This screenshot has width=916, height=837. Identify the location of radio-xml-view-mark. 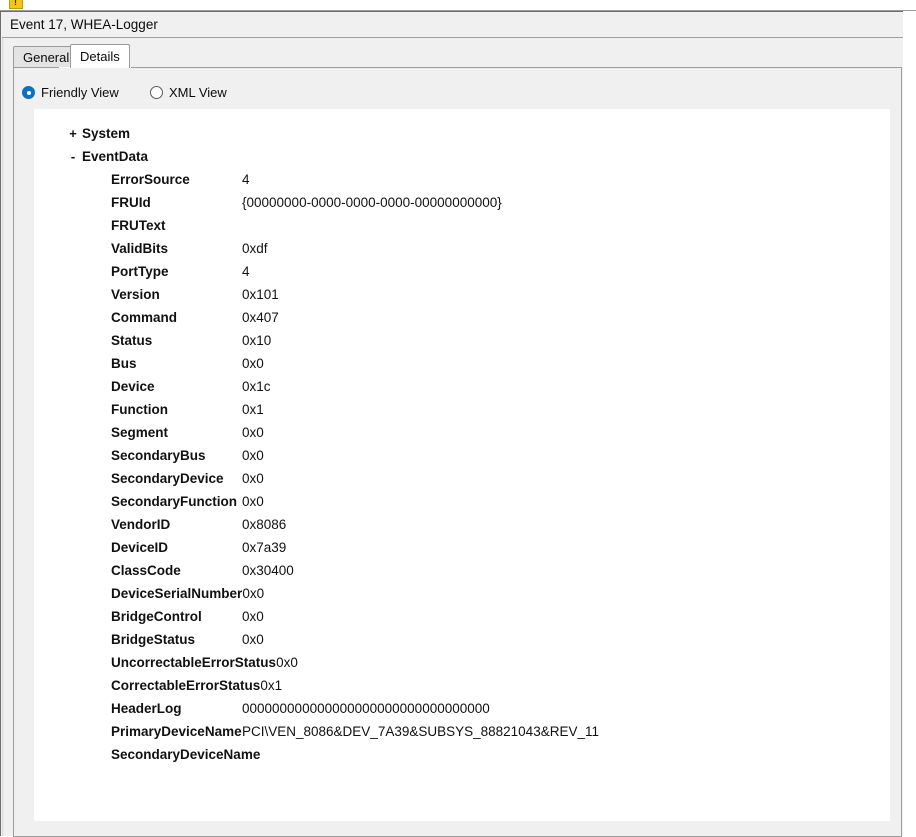
(156, 92).